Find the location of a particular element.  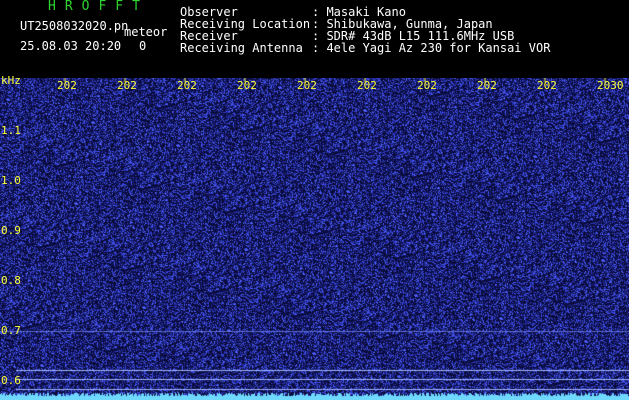

antenna-value: : 4ele Yagi Az 230 for Kansai VOR is located at coordinates (431, 48).